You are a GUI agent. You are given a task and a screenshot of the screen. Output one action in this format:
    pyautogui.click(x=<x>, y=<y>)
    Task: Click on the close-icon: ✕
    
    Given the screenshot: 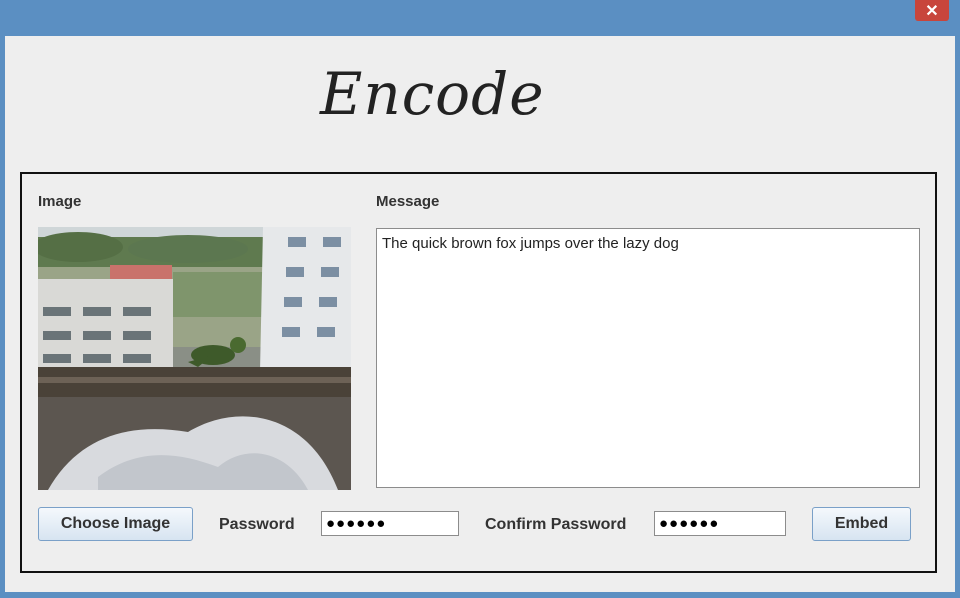 What is the action you would take?
    pyautogui.click(x=932, y=11)
    